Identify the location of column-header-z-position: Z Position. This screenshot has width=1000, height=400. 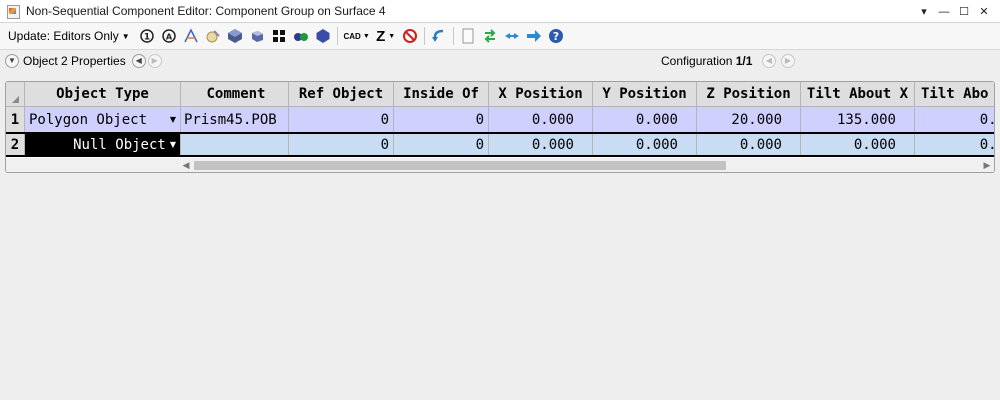
(749, 94).